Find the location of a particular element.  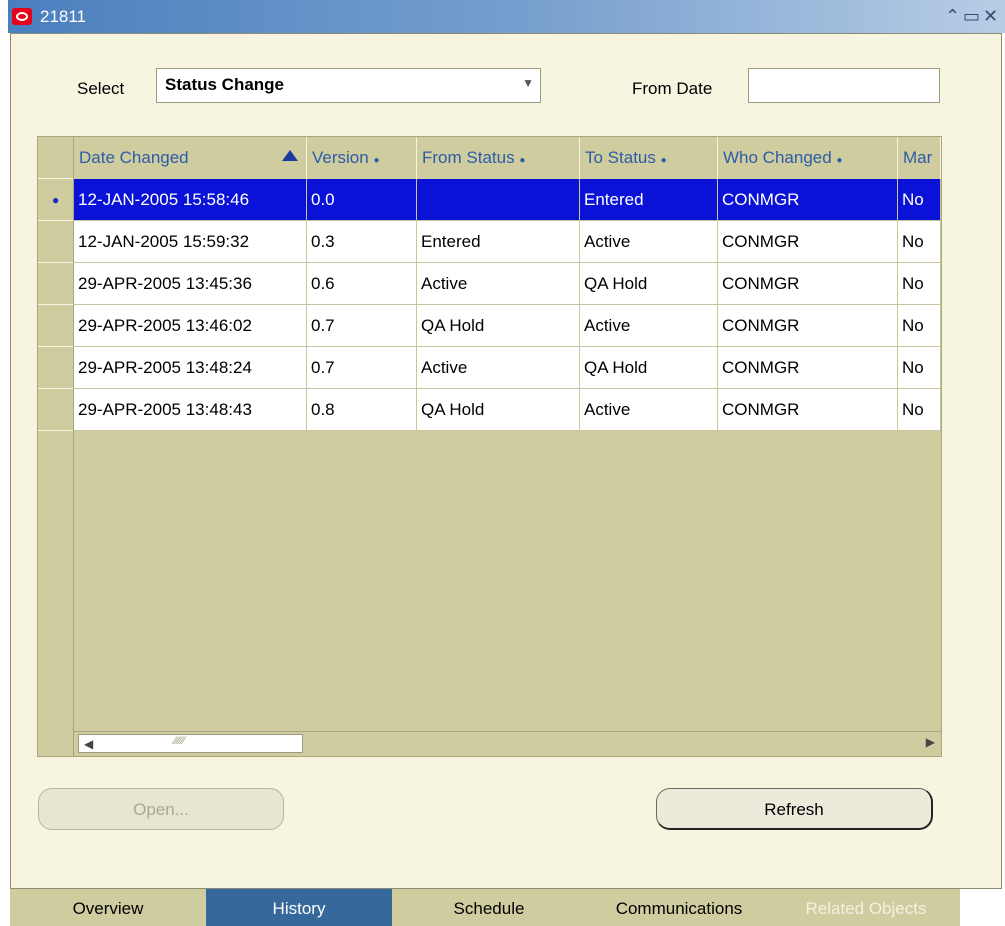

column-header-who-changed: Who Changed ● is located at coordinates (808, 158).